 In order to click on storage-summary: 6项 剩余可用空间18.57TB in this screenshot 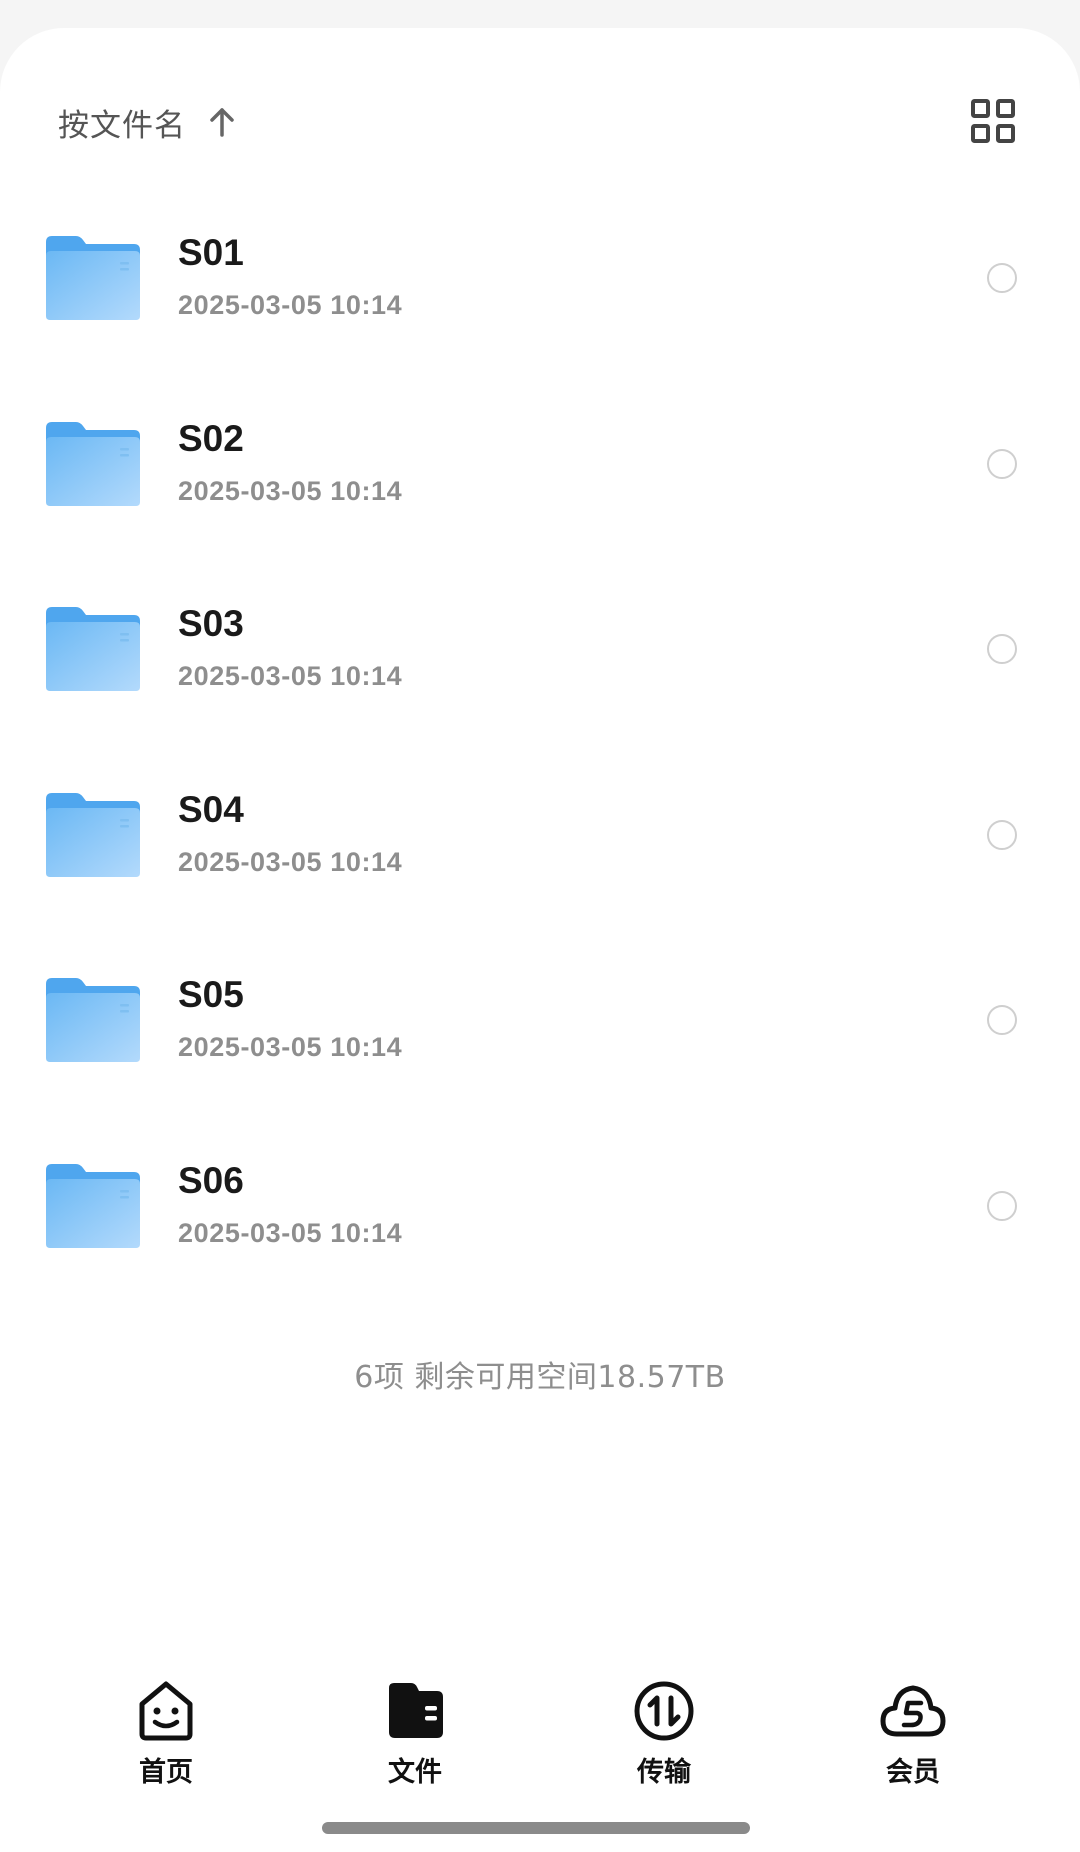, I will do `click(540, 1377)`.